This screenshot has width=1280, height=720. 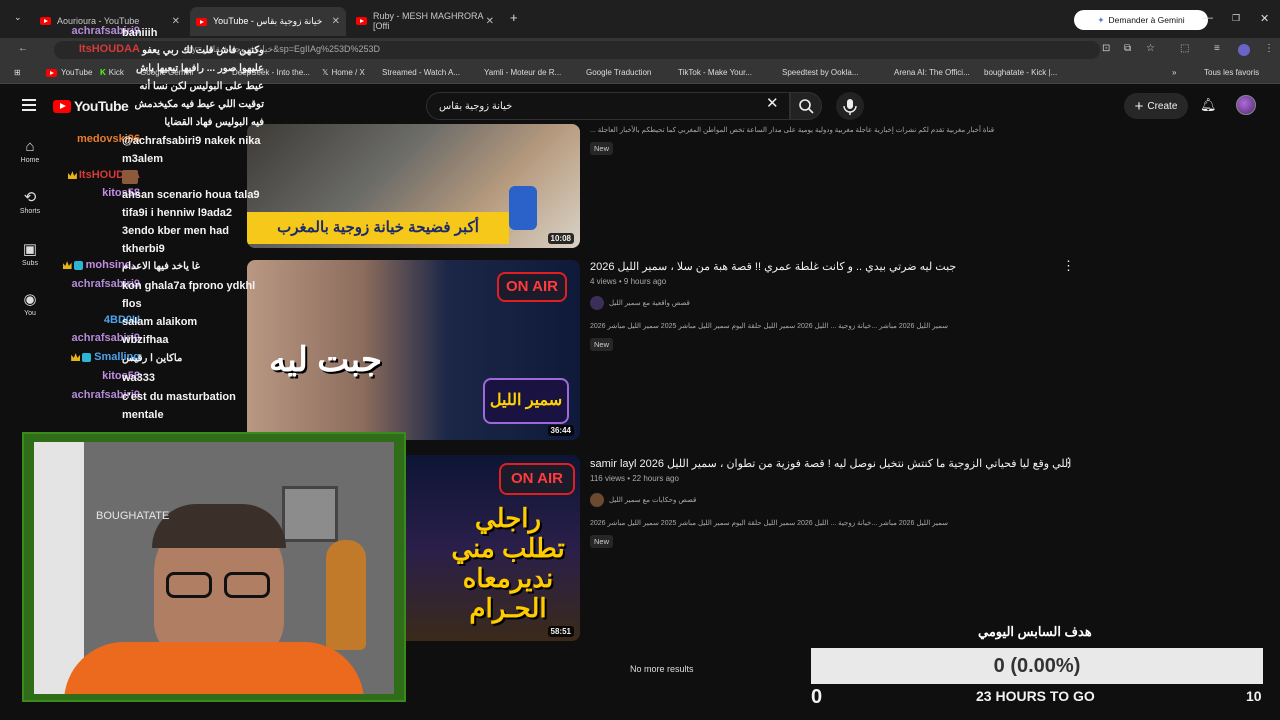 What do you see at coordinates (219, 526) in the screenshot?
I see `streamer-hair` at bounding box center [219, 526].